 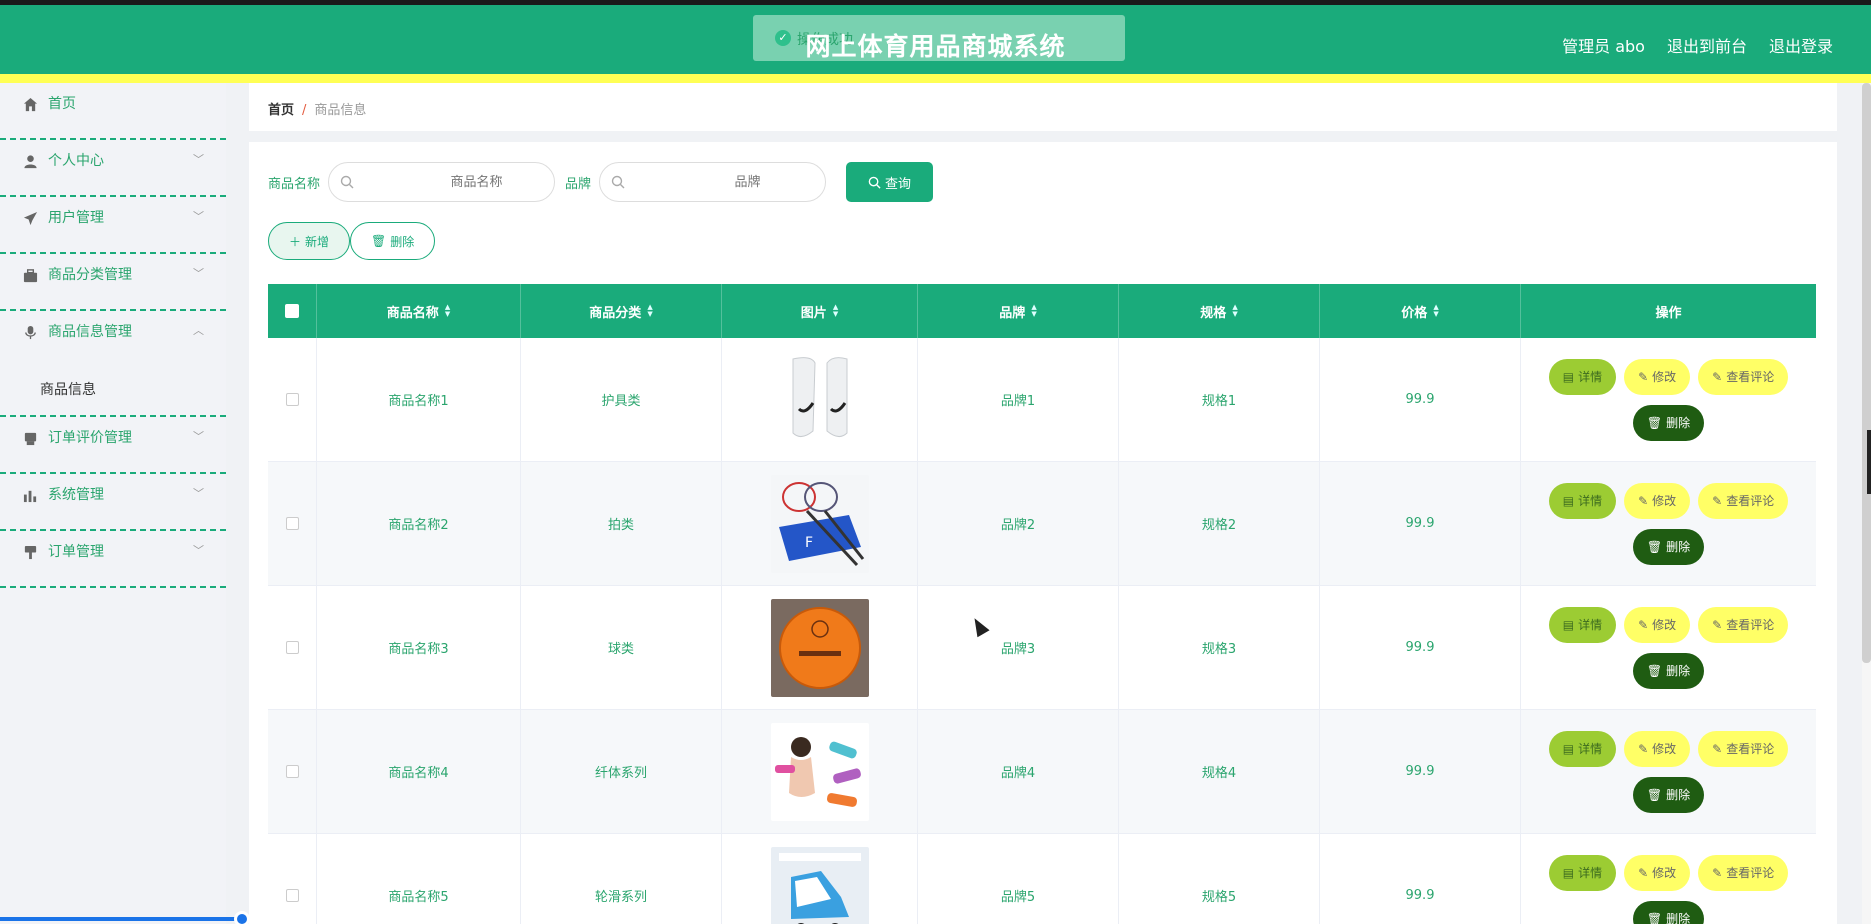 I want to click on header-brand: 品牌 ▲ ▼, so click(x=1018, y=311).